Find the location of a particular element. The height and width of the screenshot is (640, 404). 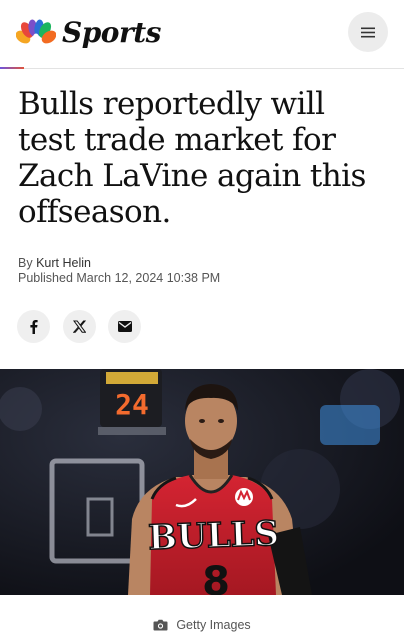

byline: By Kurt Helin is located at coordinates (54, 263).